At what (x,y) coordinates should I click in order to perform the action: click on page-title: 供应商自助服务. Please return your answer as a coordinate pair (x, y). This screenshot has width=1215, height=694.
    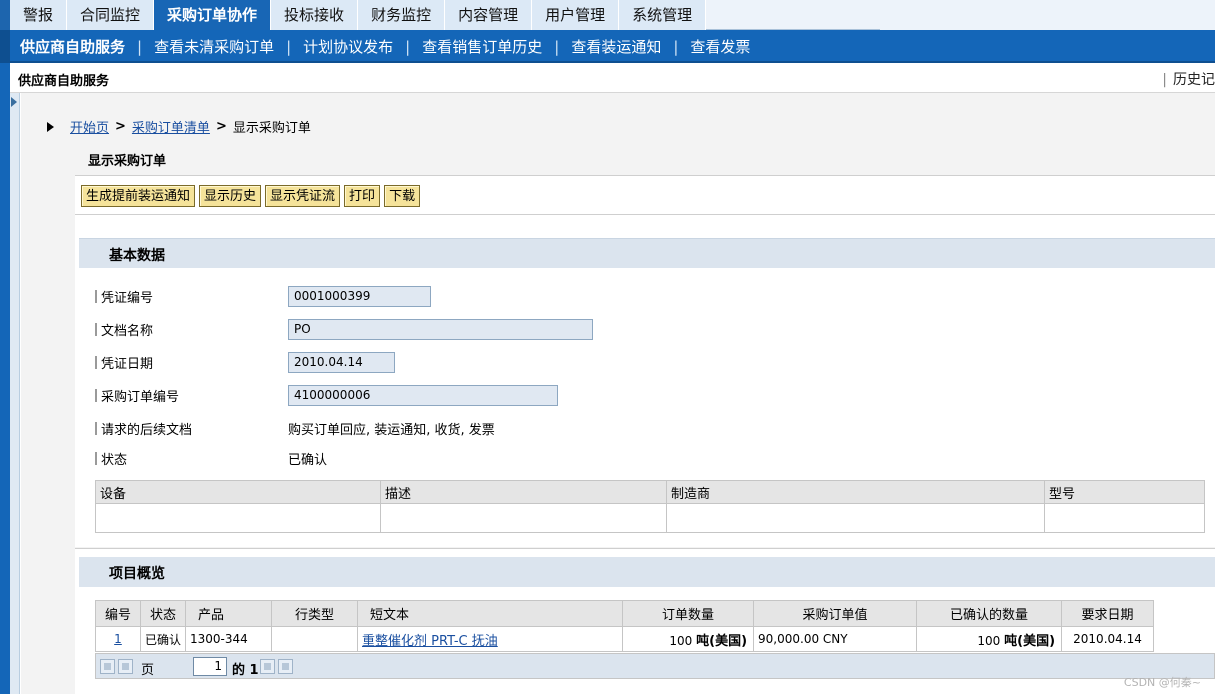
    Looking at the image, I should click on (64, 81).